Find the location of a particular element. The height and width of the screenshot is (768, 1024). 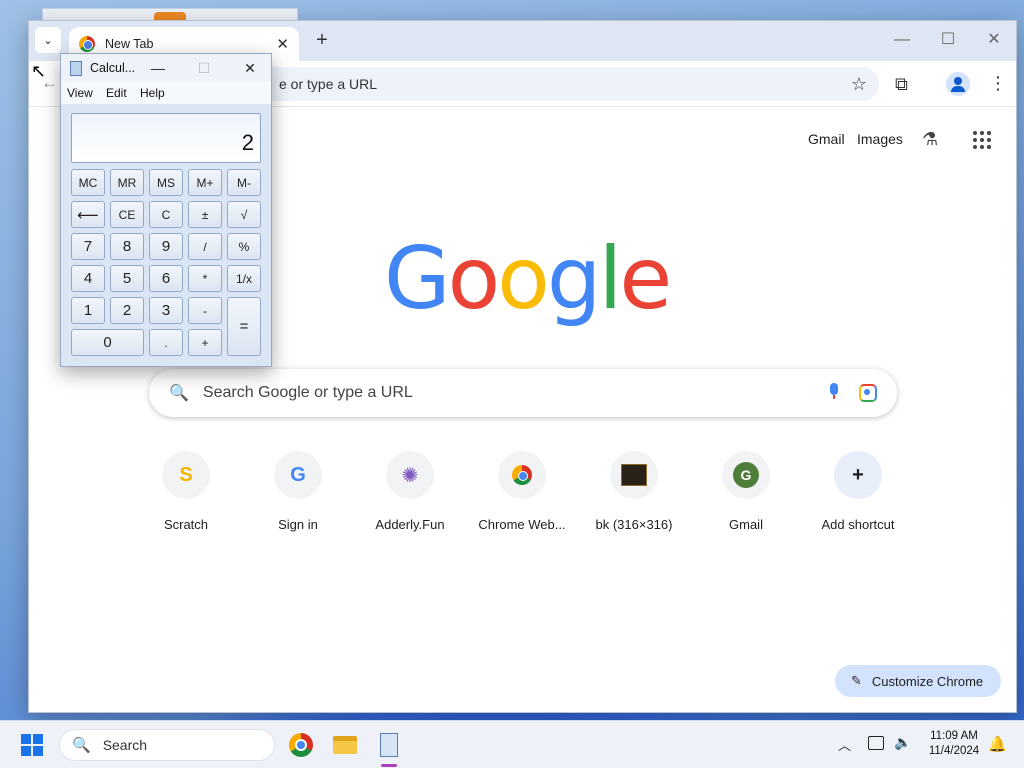

add-button: + is located at coordinates (205, 342).